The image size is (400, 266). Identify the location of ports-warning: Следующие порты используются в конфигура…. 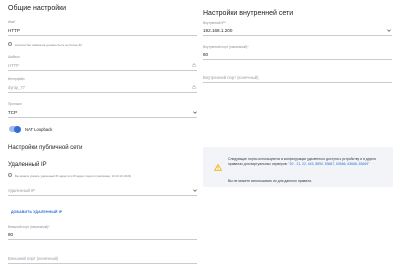
(298, 167).